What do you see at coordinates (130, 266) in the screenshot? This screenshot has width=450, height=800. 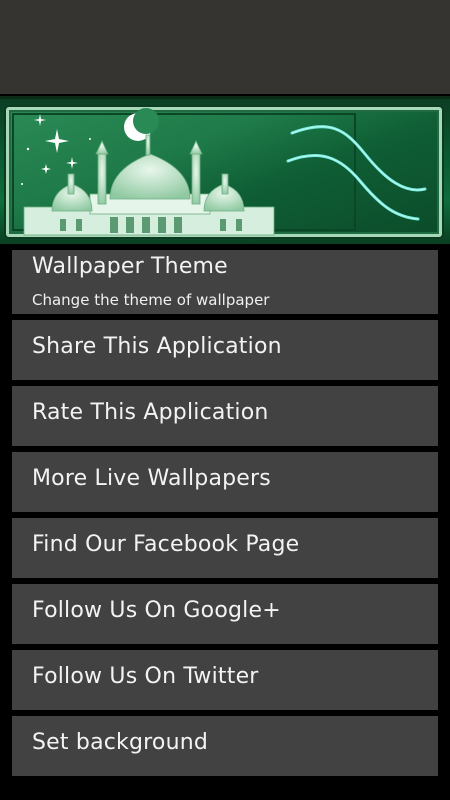 I see `menu-item-title: Wallpaper Theme` at bounding box center [130, 266].